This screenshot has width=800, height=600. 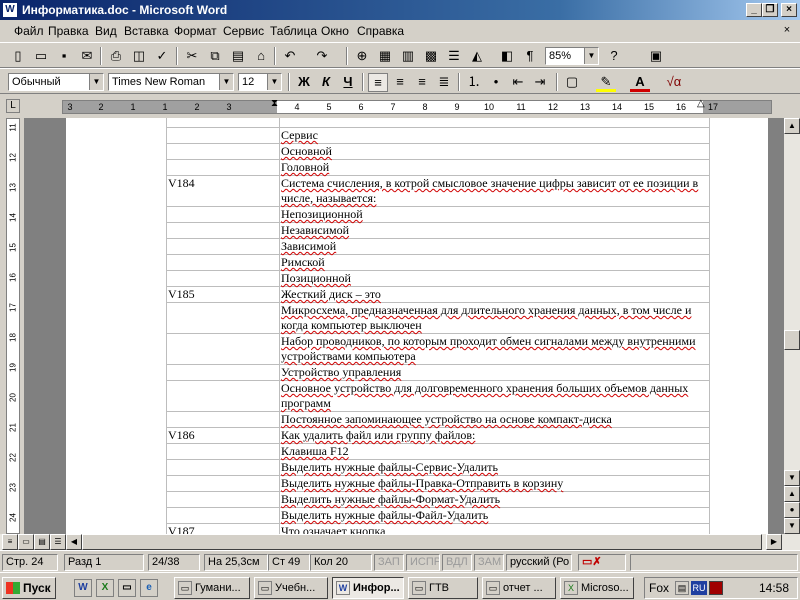 I want to click on mail-icon: ✉, so click(x=87, y=56).